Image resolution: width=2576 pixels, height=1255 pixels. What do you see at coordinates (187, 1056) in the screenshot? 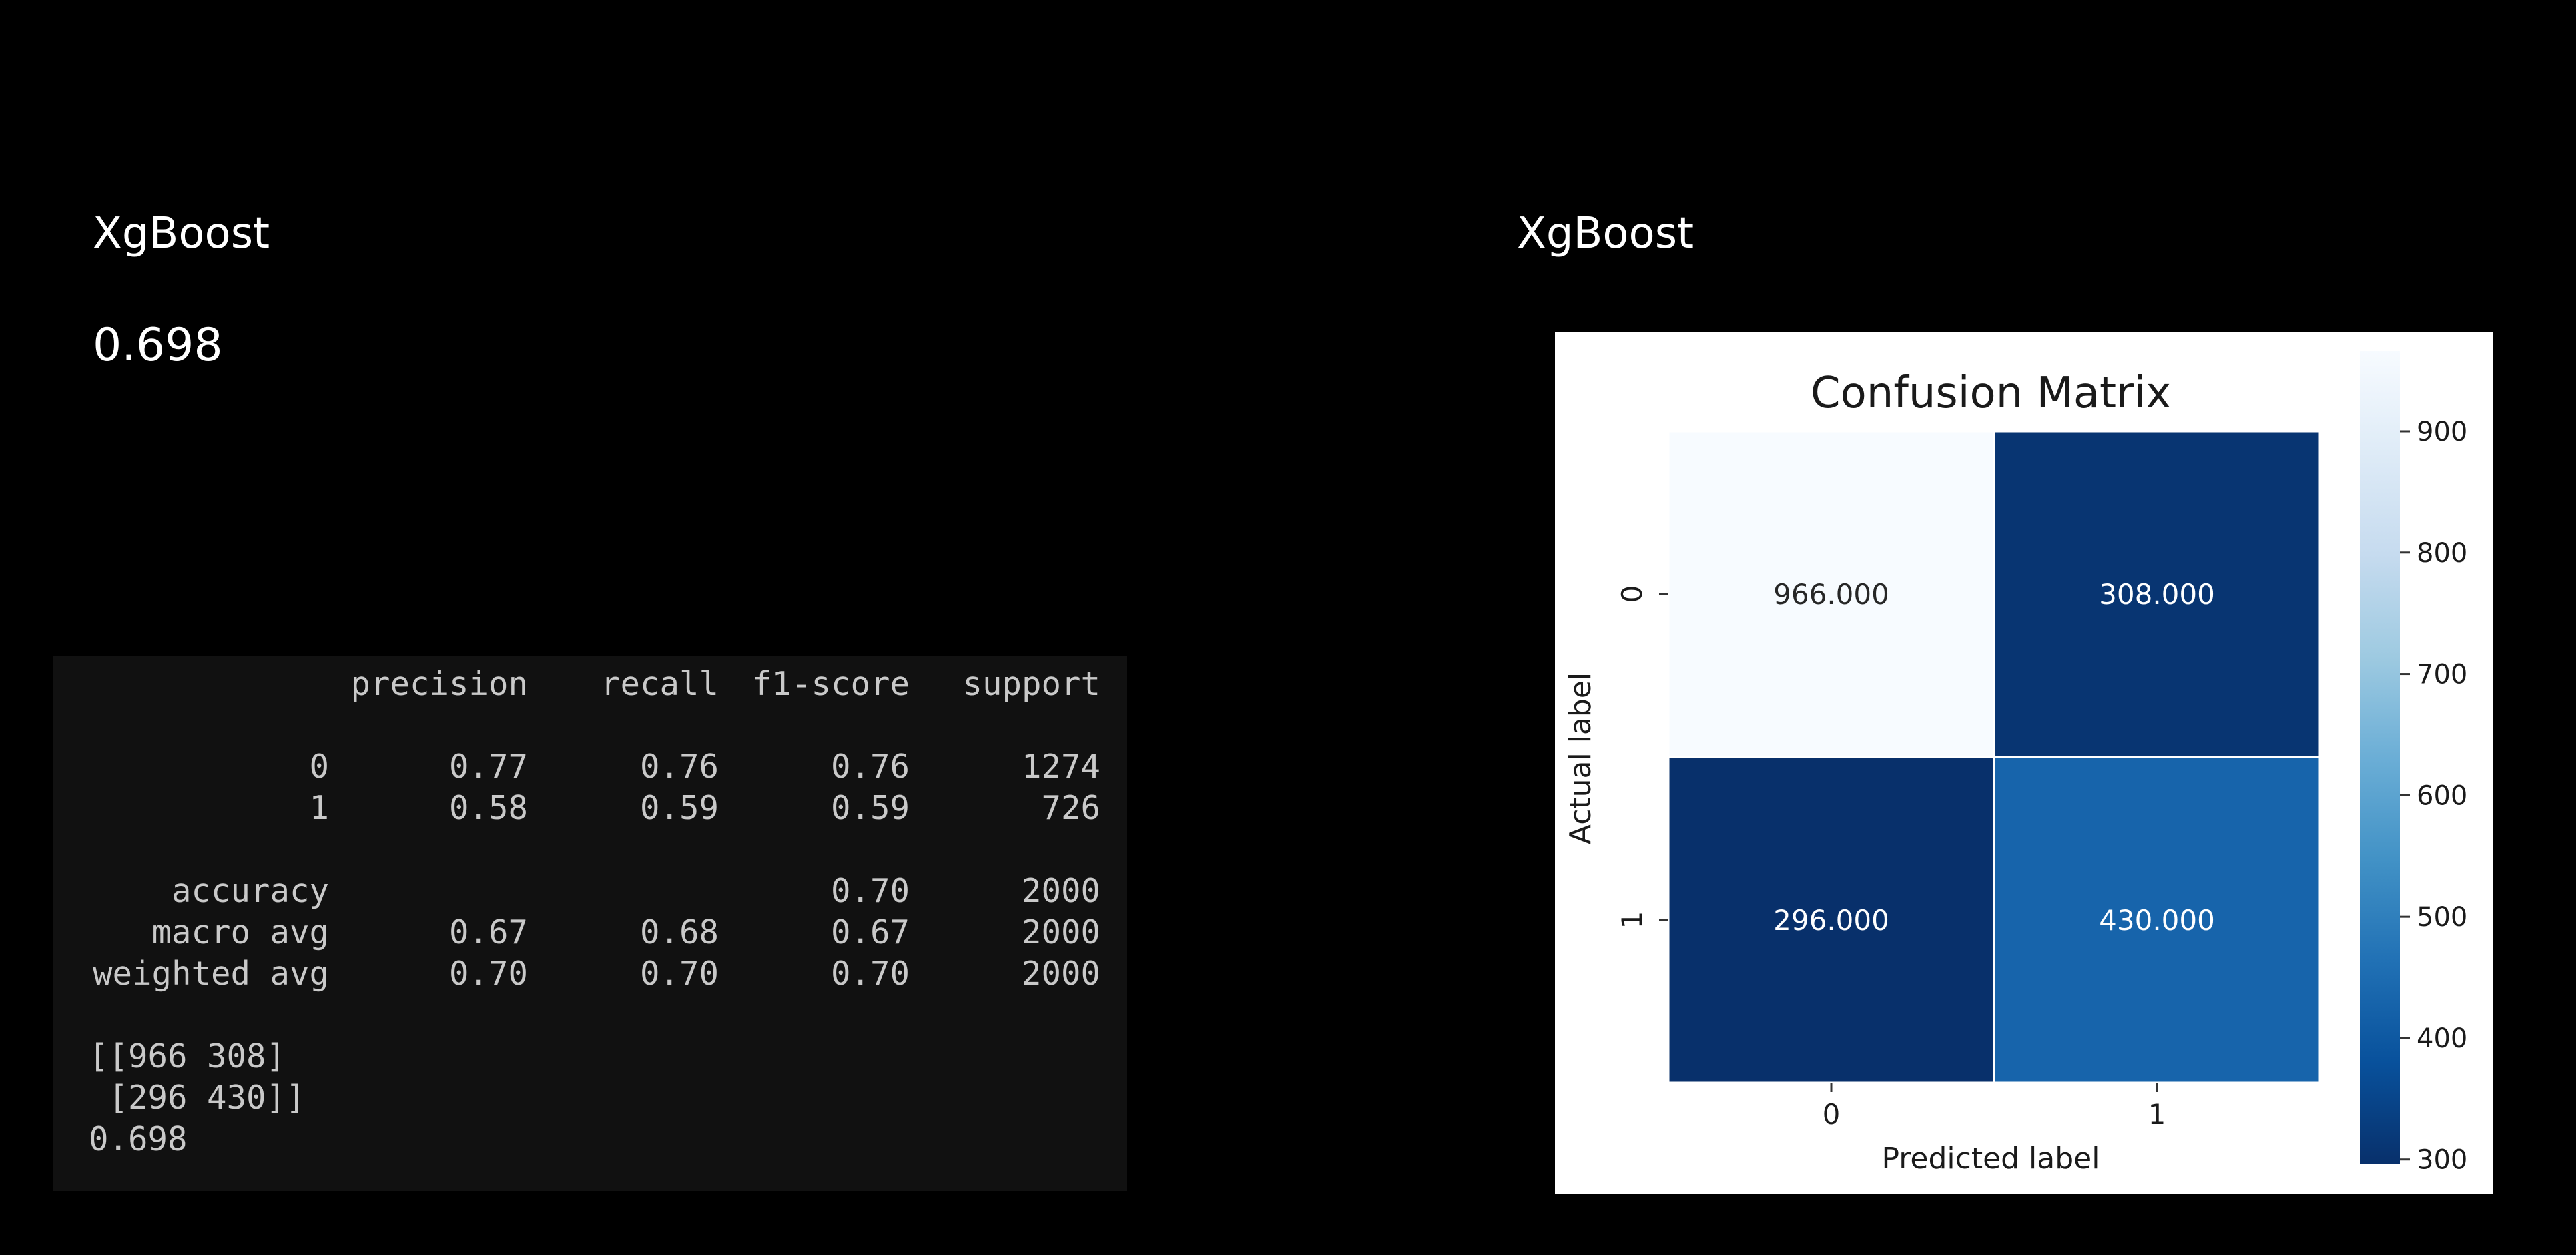
I see `matrix-line: [[966 308]` at bounding box center [187, 1056].